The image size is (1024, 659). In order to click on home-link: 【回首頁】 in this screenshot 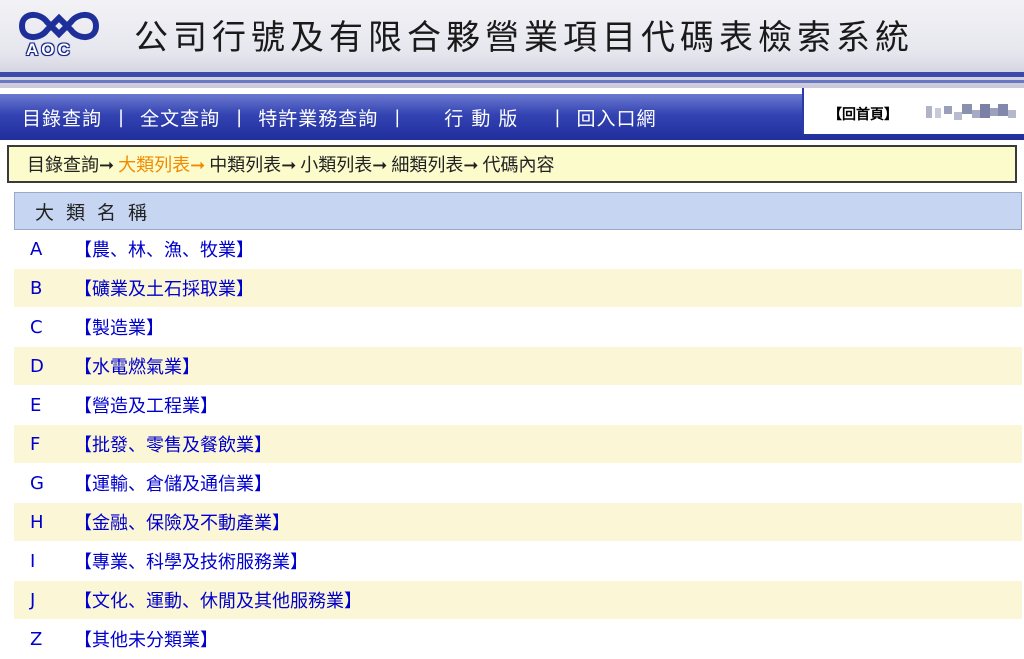, I will do `click(863, 114)`.